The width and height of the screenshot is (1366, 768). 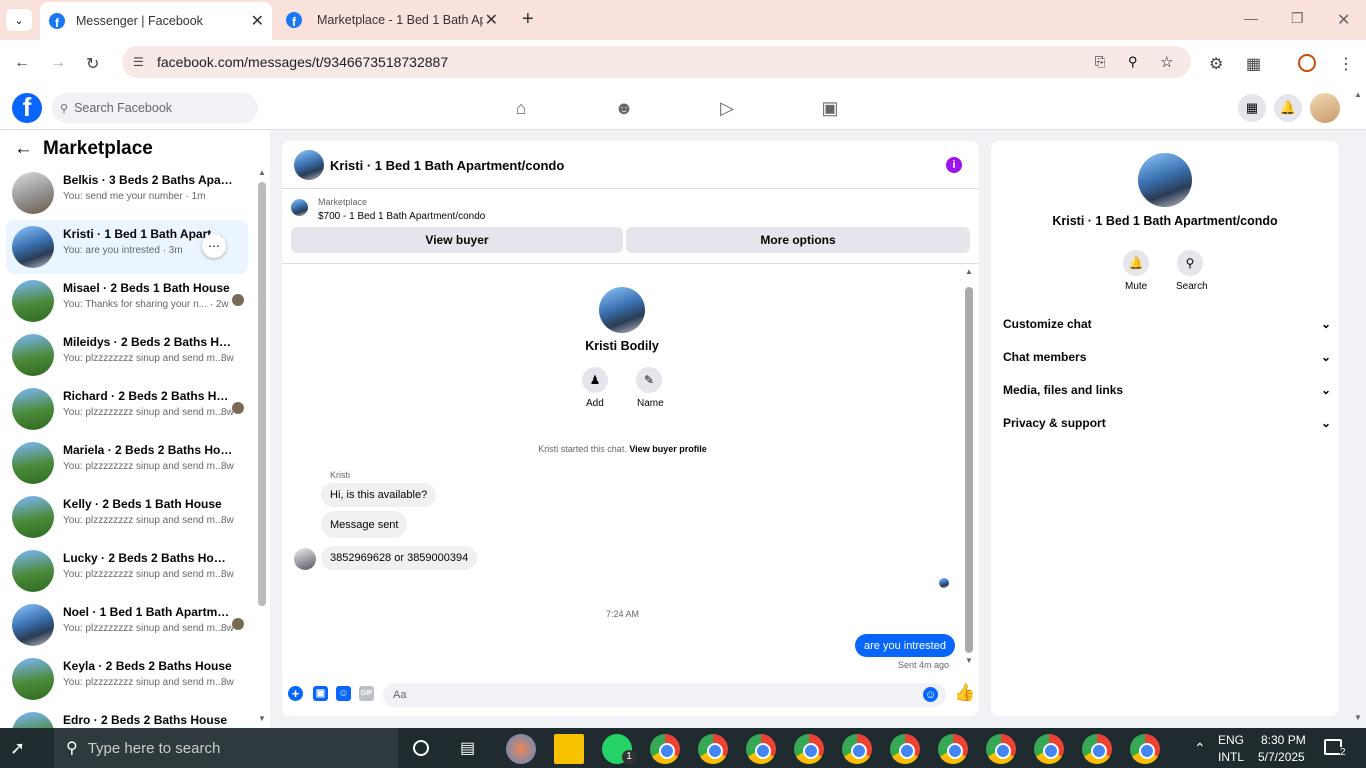 What do you see at coordinates (1343, 20) in the screenshot?
I see `close-window-icon: ✕` at bounding box center [1343, 20].